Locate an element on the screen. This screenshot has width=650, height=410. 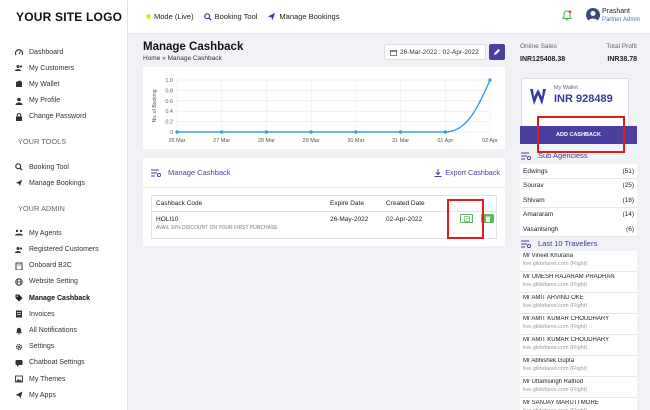
sidebar-item-my-themes: My Themes is located at coordinates (63, 379).